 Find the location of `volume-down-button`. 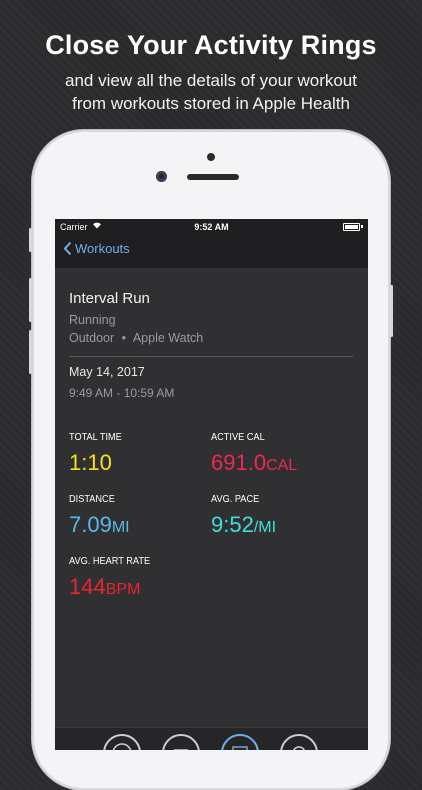

volume-down-button is located at coordinates (30, 352).